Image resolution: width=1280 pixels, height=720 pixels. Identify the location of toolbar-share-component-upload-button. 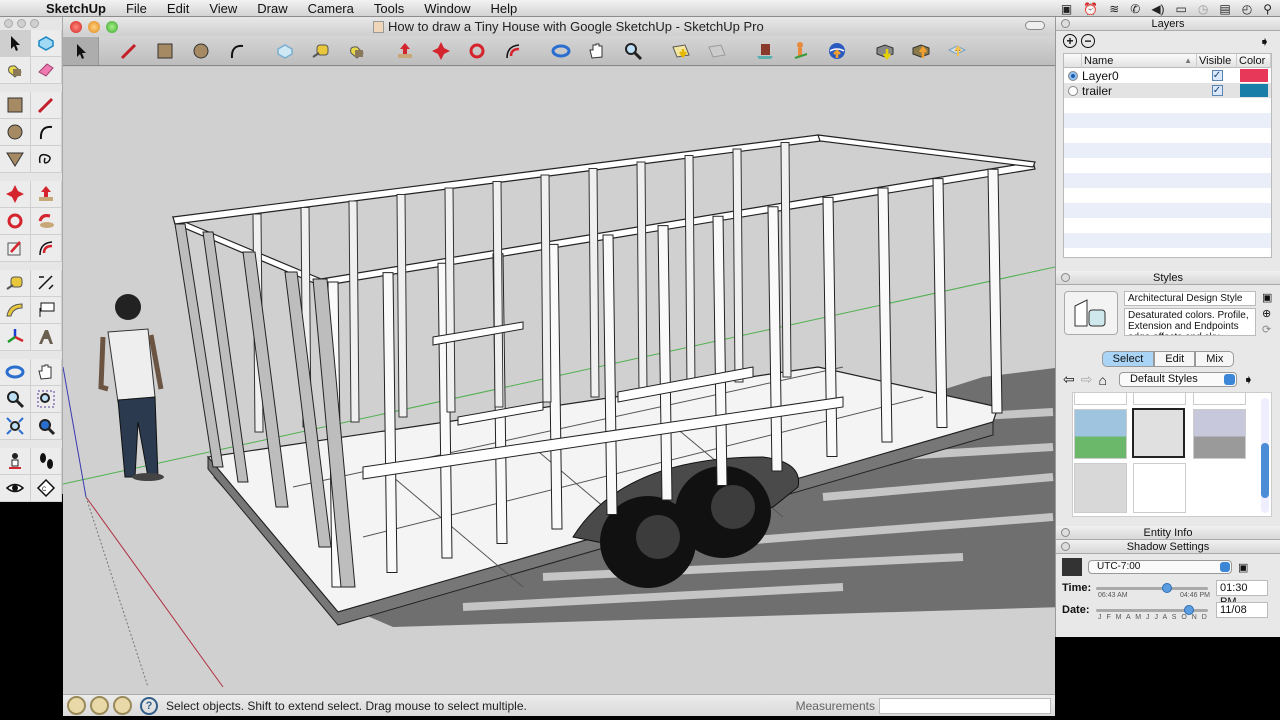
(921, 51).